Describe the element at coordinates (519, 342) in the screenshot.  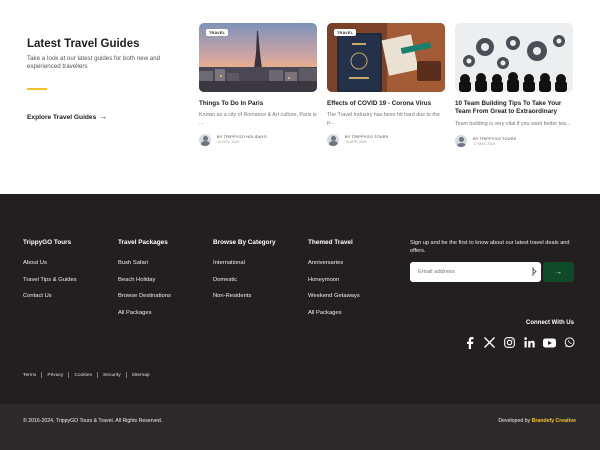
I see `social-links` at that location.